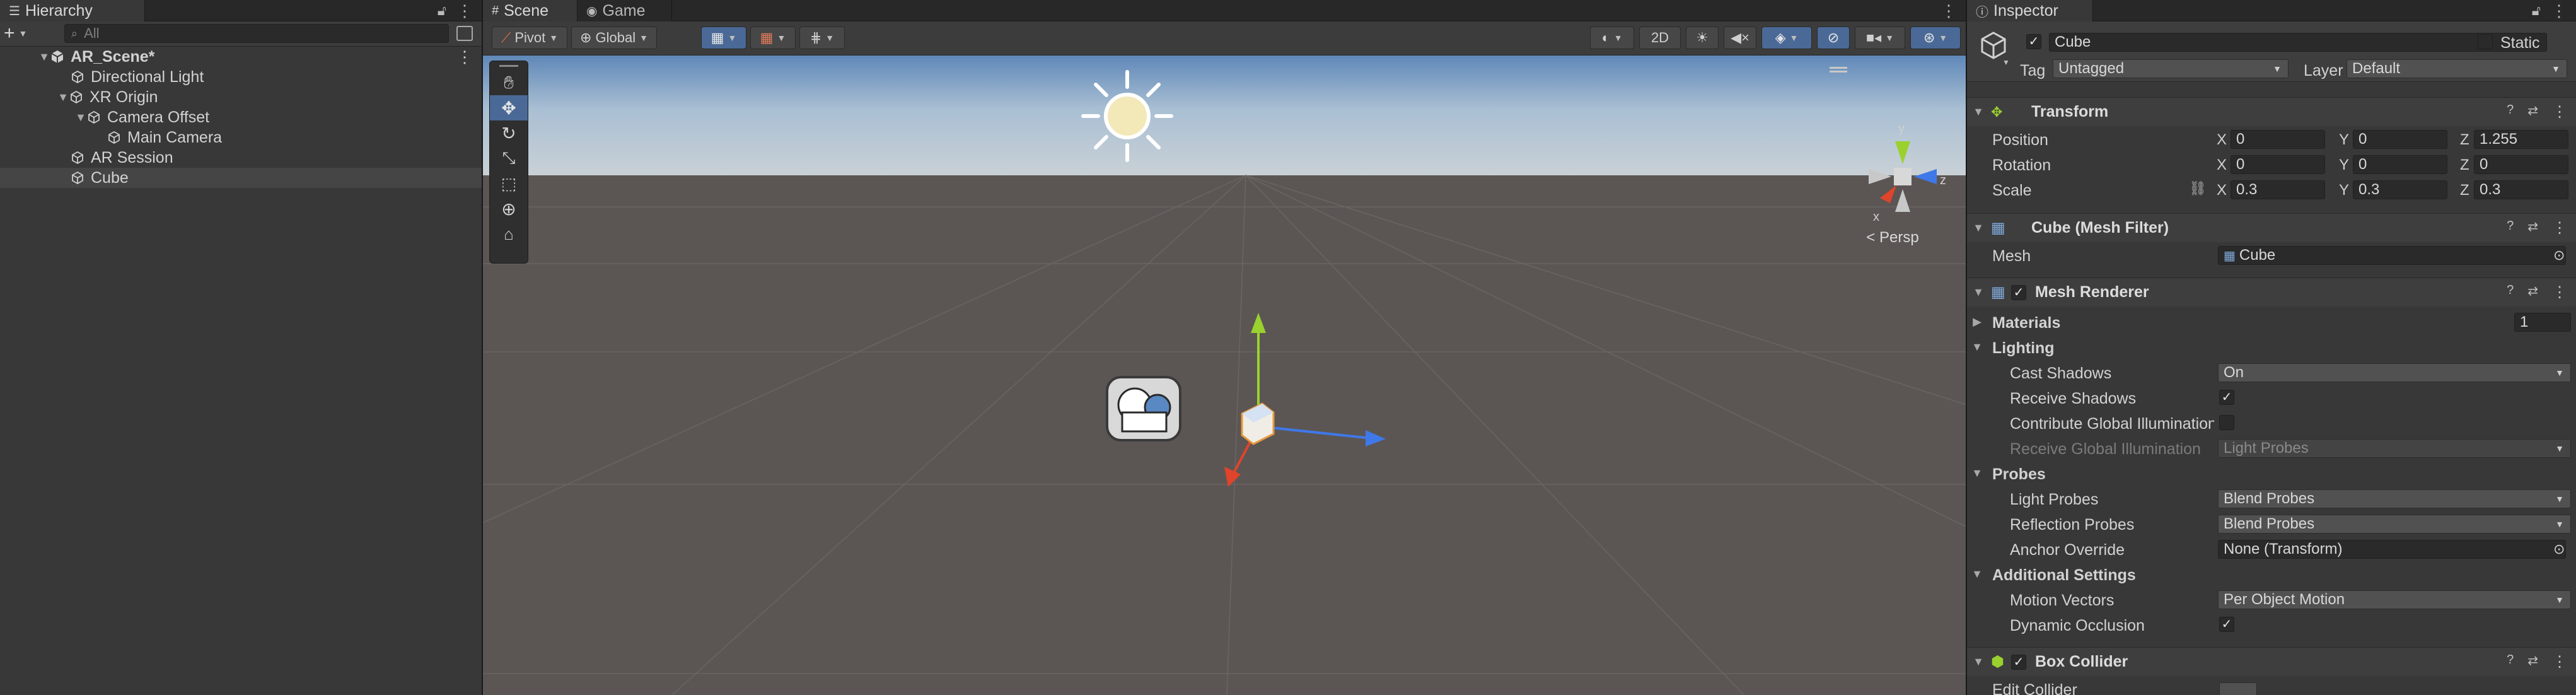  What do you see at coordinates (2521, 189) in the screenshot?
I see `scale-z-field: 0.3` at bounding box center [2521, 189].